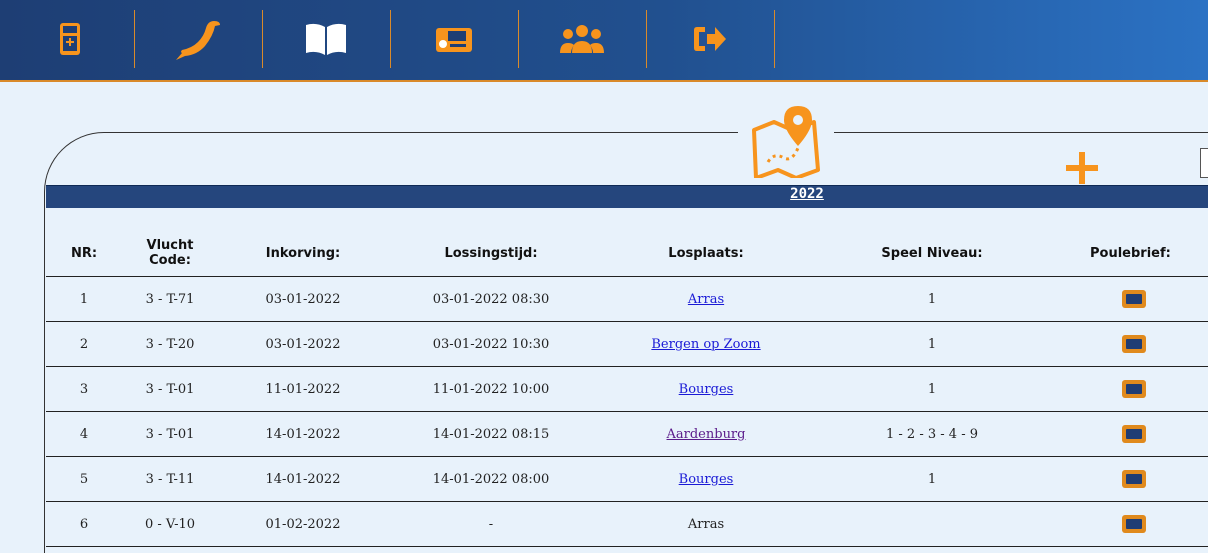  What do you see at coordinates (491, 344) in the screenshot?
I see `row-lossingstijd: 03-01-2022 10:30` at bounding box center [491, 344].